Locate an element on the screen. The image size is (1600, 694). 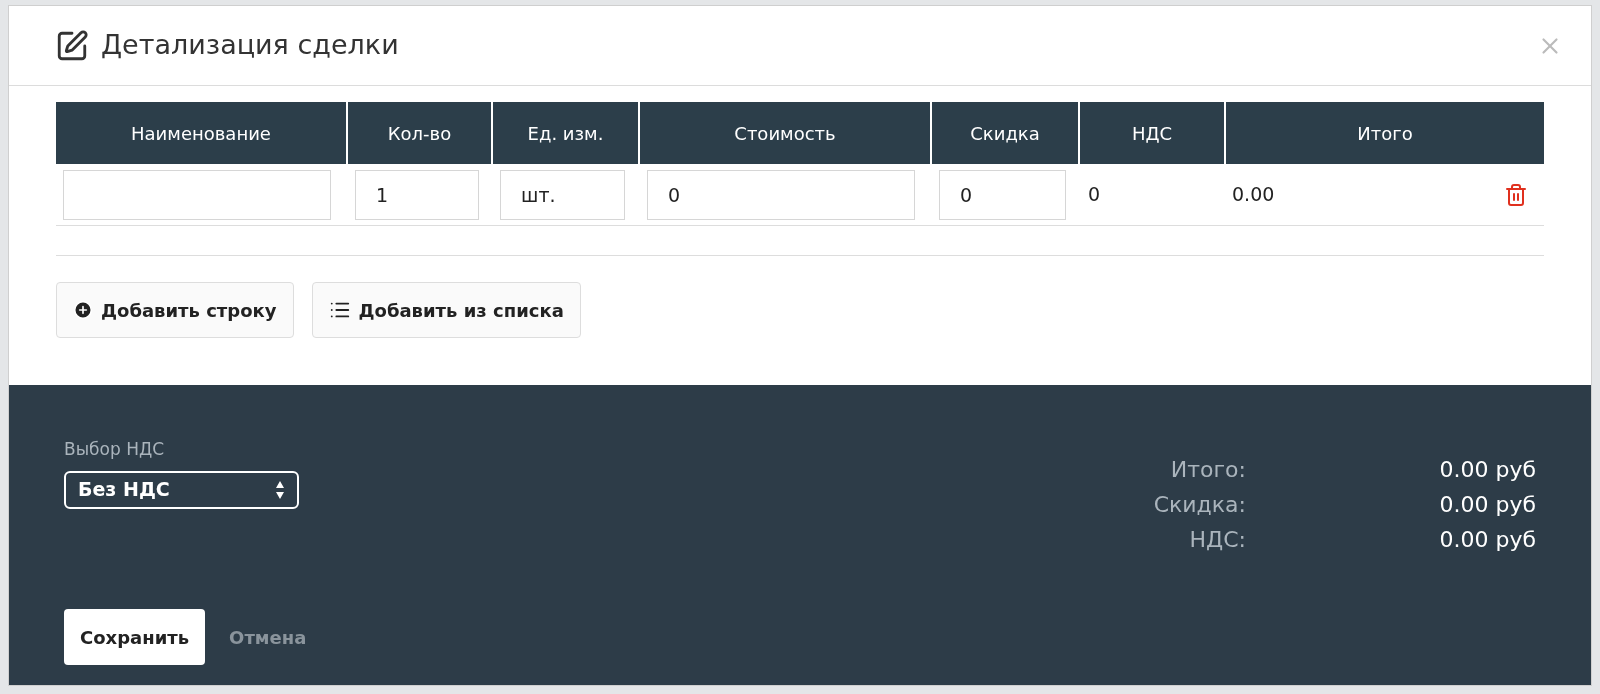
column-header: НДС is located at coordinates (1152, 133).